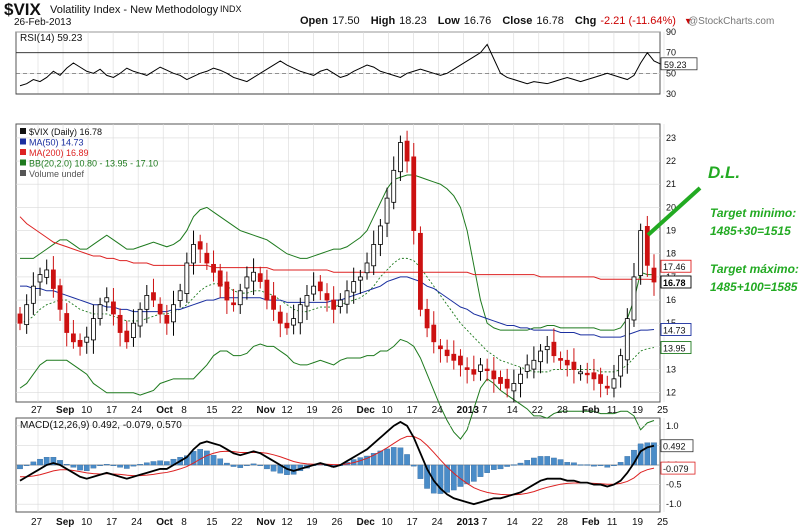 Image resolution: width=808 pixels, height=530 pixels. What do you see at coordinates (184, 410) in the screenshot?
I see `price-x-tick-label: 8` at bounding box center [184, 410].